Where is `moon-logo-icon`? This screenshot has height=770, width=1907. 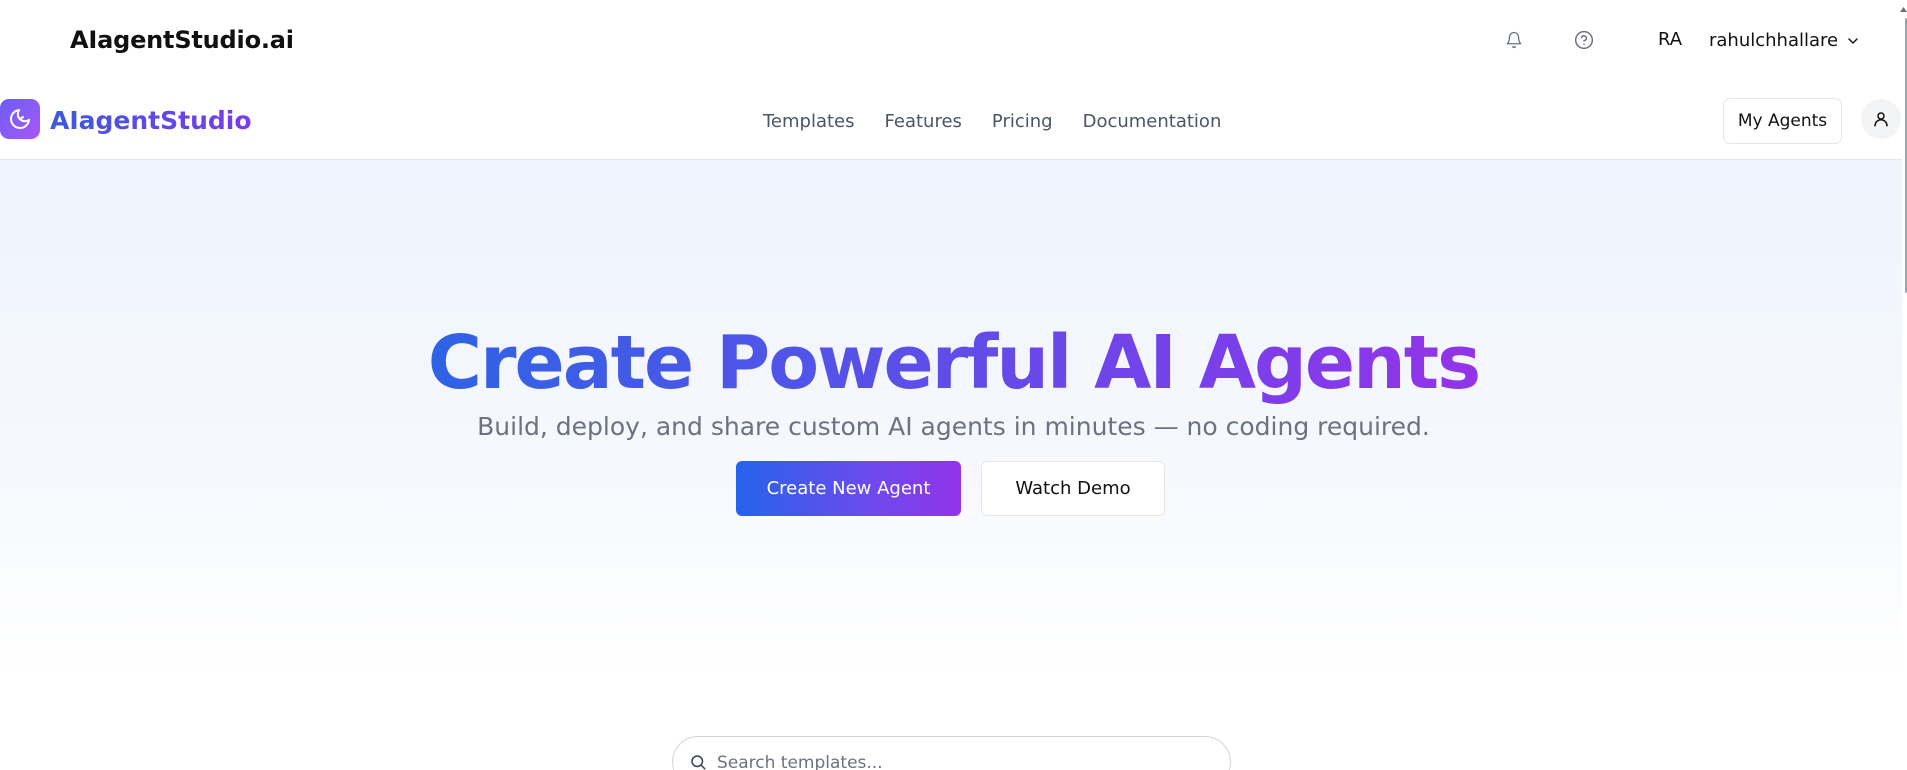
moon-logo-icon is located at coordinates (20, 119).